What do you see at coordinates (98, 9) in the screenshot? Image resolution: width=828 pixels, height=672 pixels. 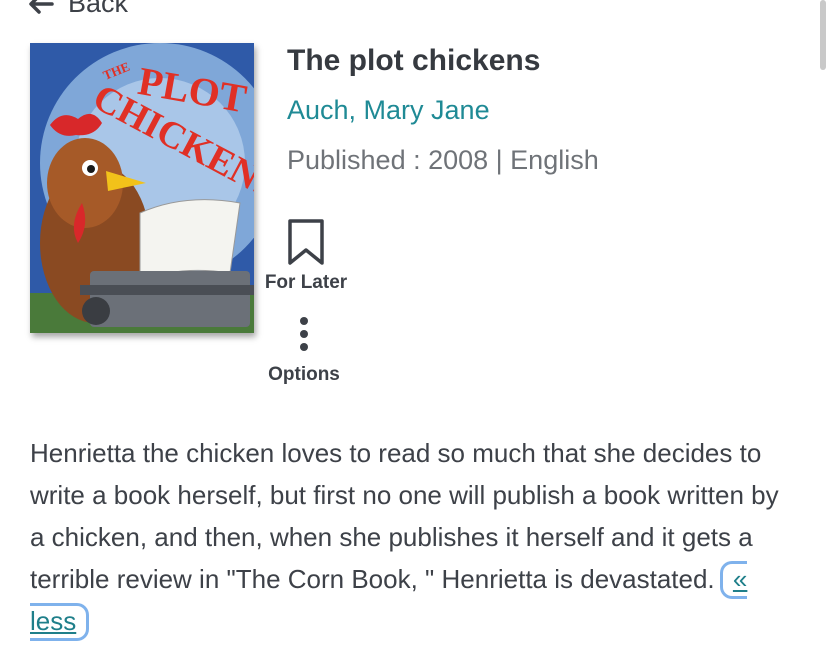 I see `back-label: Back` at bounding box center [98, 9].